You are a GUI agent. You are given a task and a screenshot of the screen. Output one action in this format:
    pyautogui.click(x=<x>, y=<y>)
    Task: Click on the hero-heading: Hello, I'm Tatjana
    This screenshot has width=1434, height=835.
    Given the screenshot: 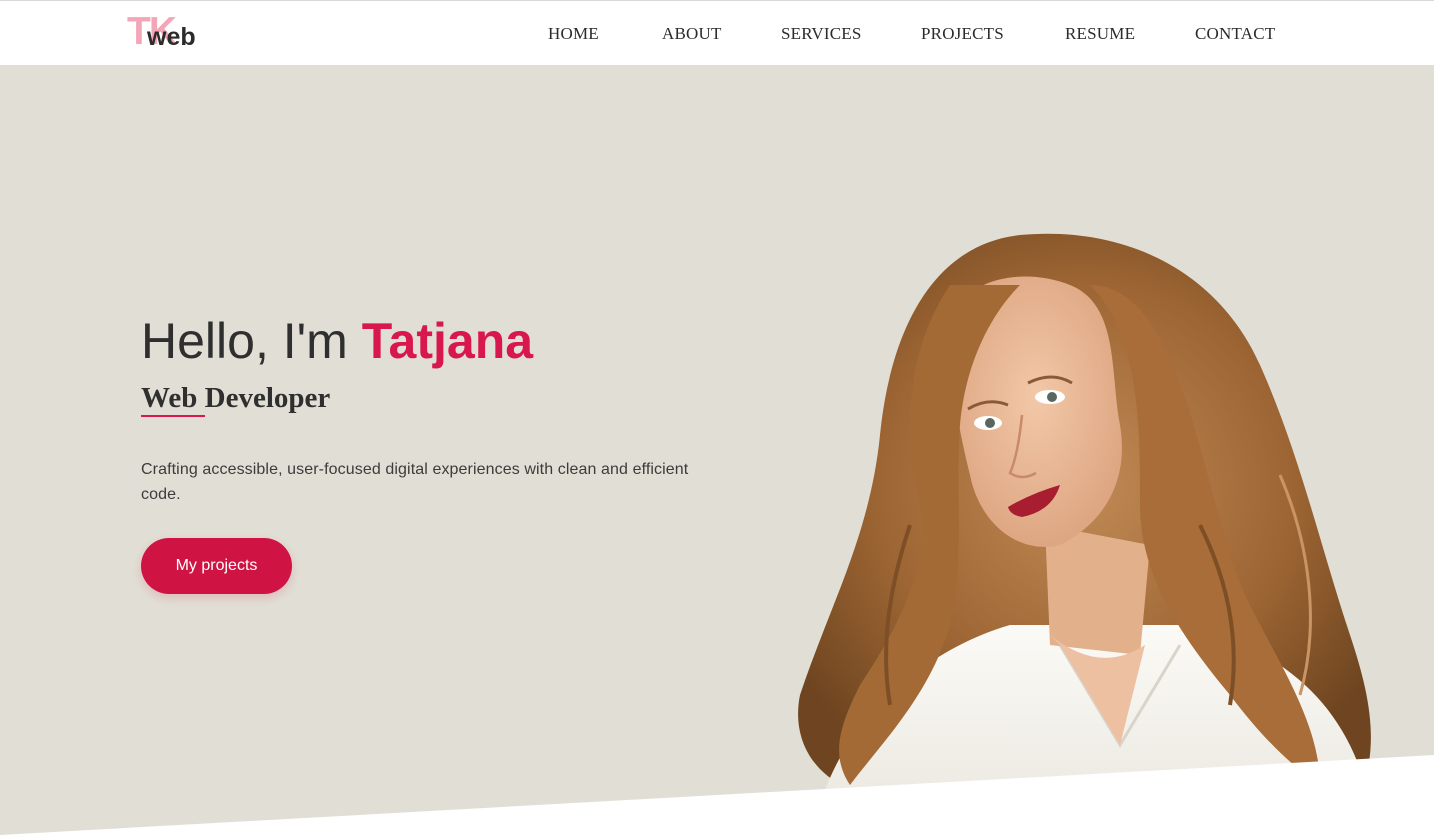 What is the action you would take?
    pyautogui.click(x=337, y=341)
    